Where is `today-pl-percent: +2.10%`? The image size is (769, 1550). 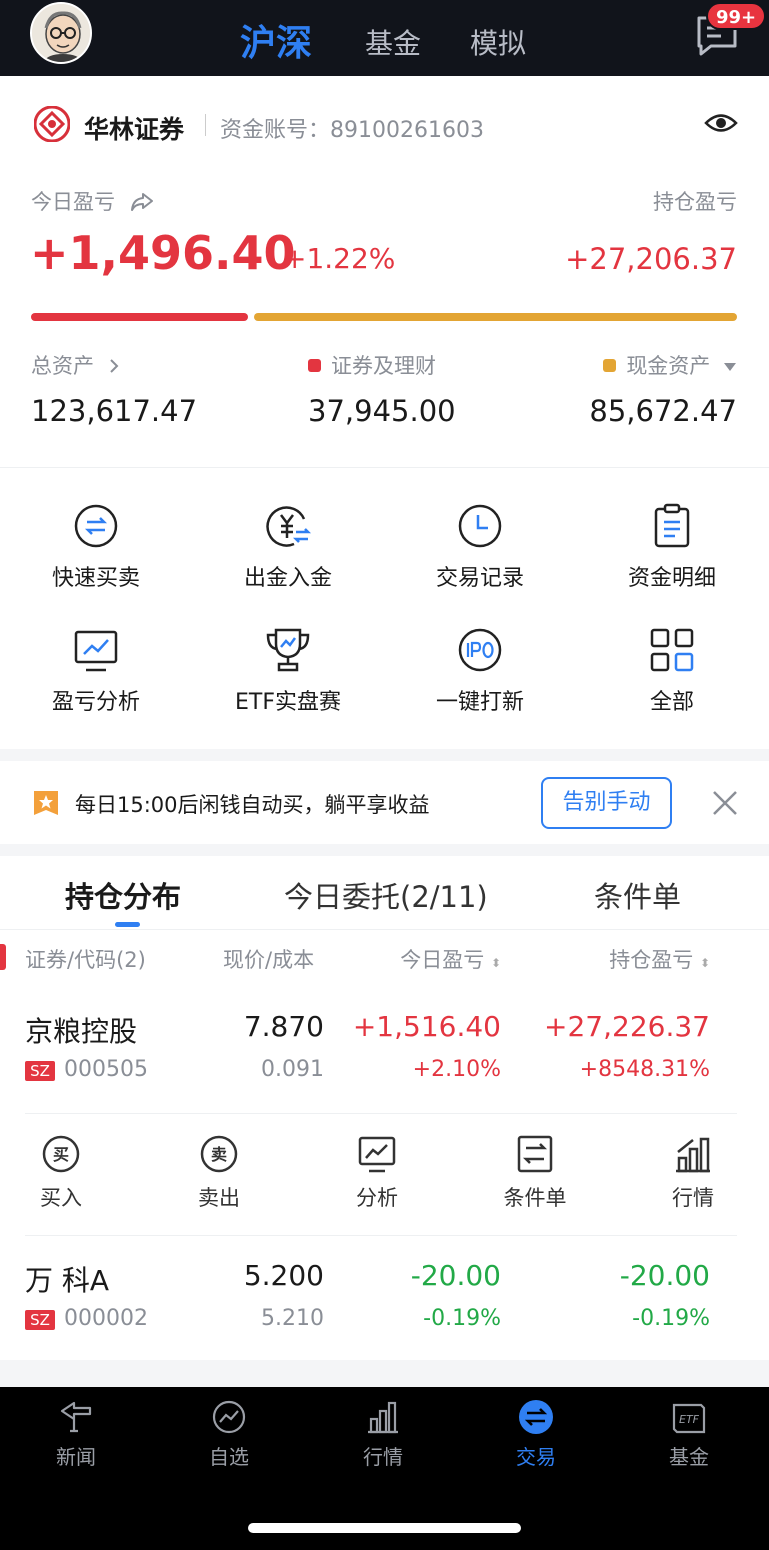
today-pl-percent: +2.10% is located at coordinates (456, 1069).